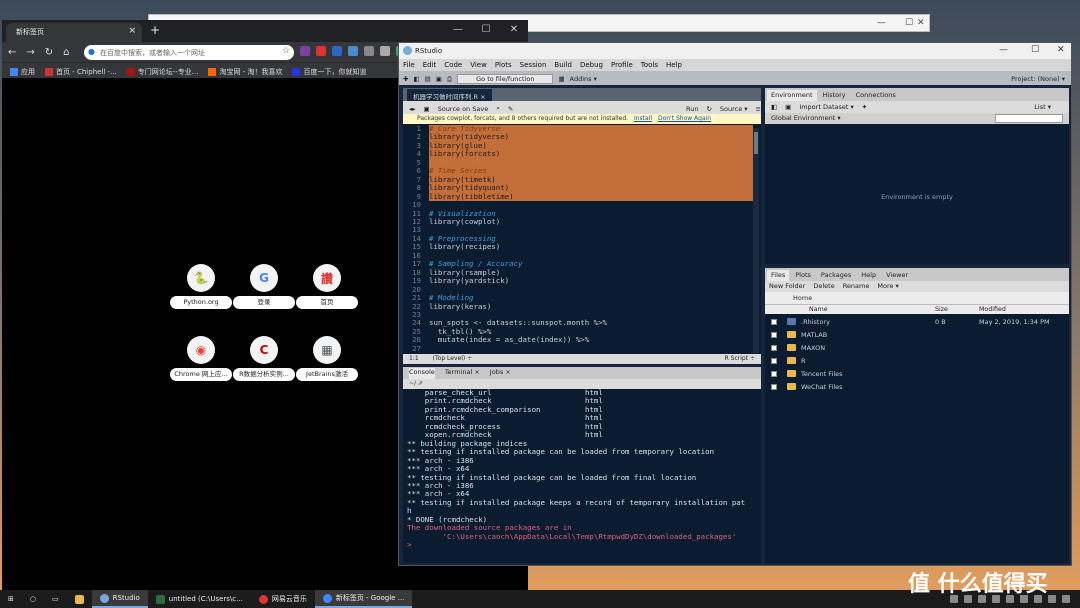 The image size is (1080, 608). What do you see at coordinates (416, 79) in the screenshot?
I see `open-project-icon: ◧` at bounding box center [416, 79].